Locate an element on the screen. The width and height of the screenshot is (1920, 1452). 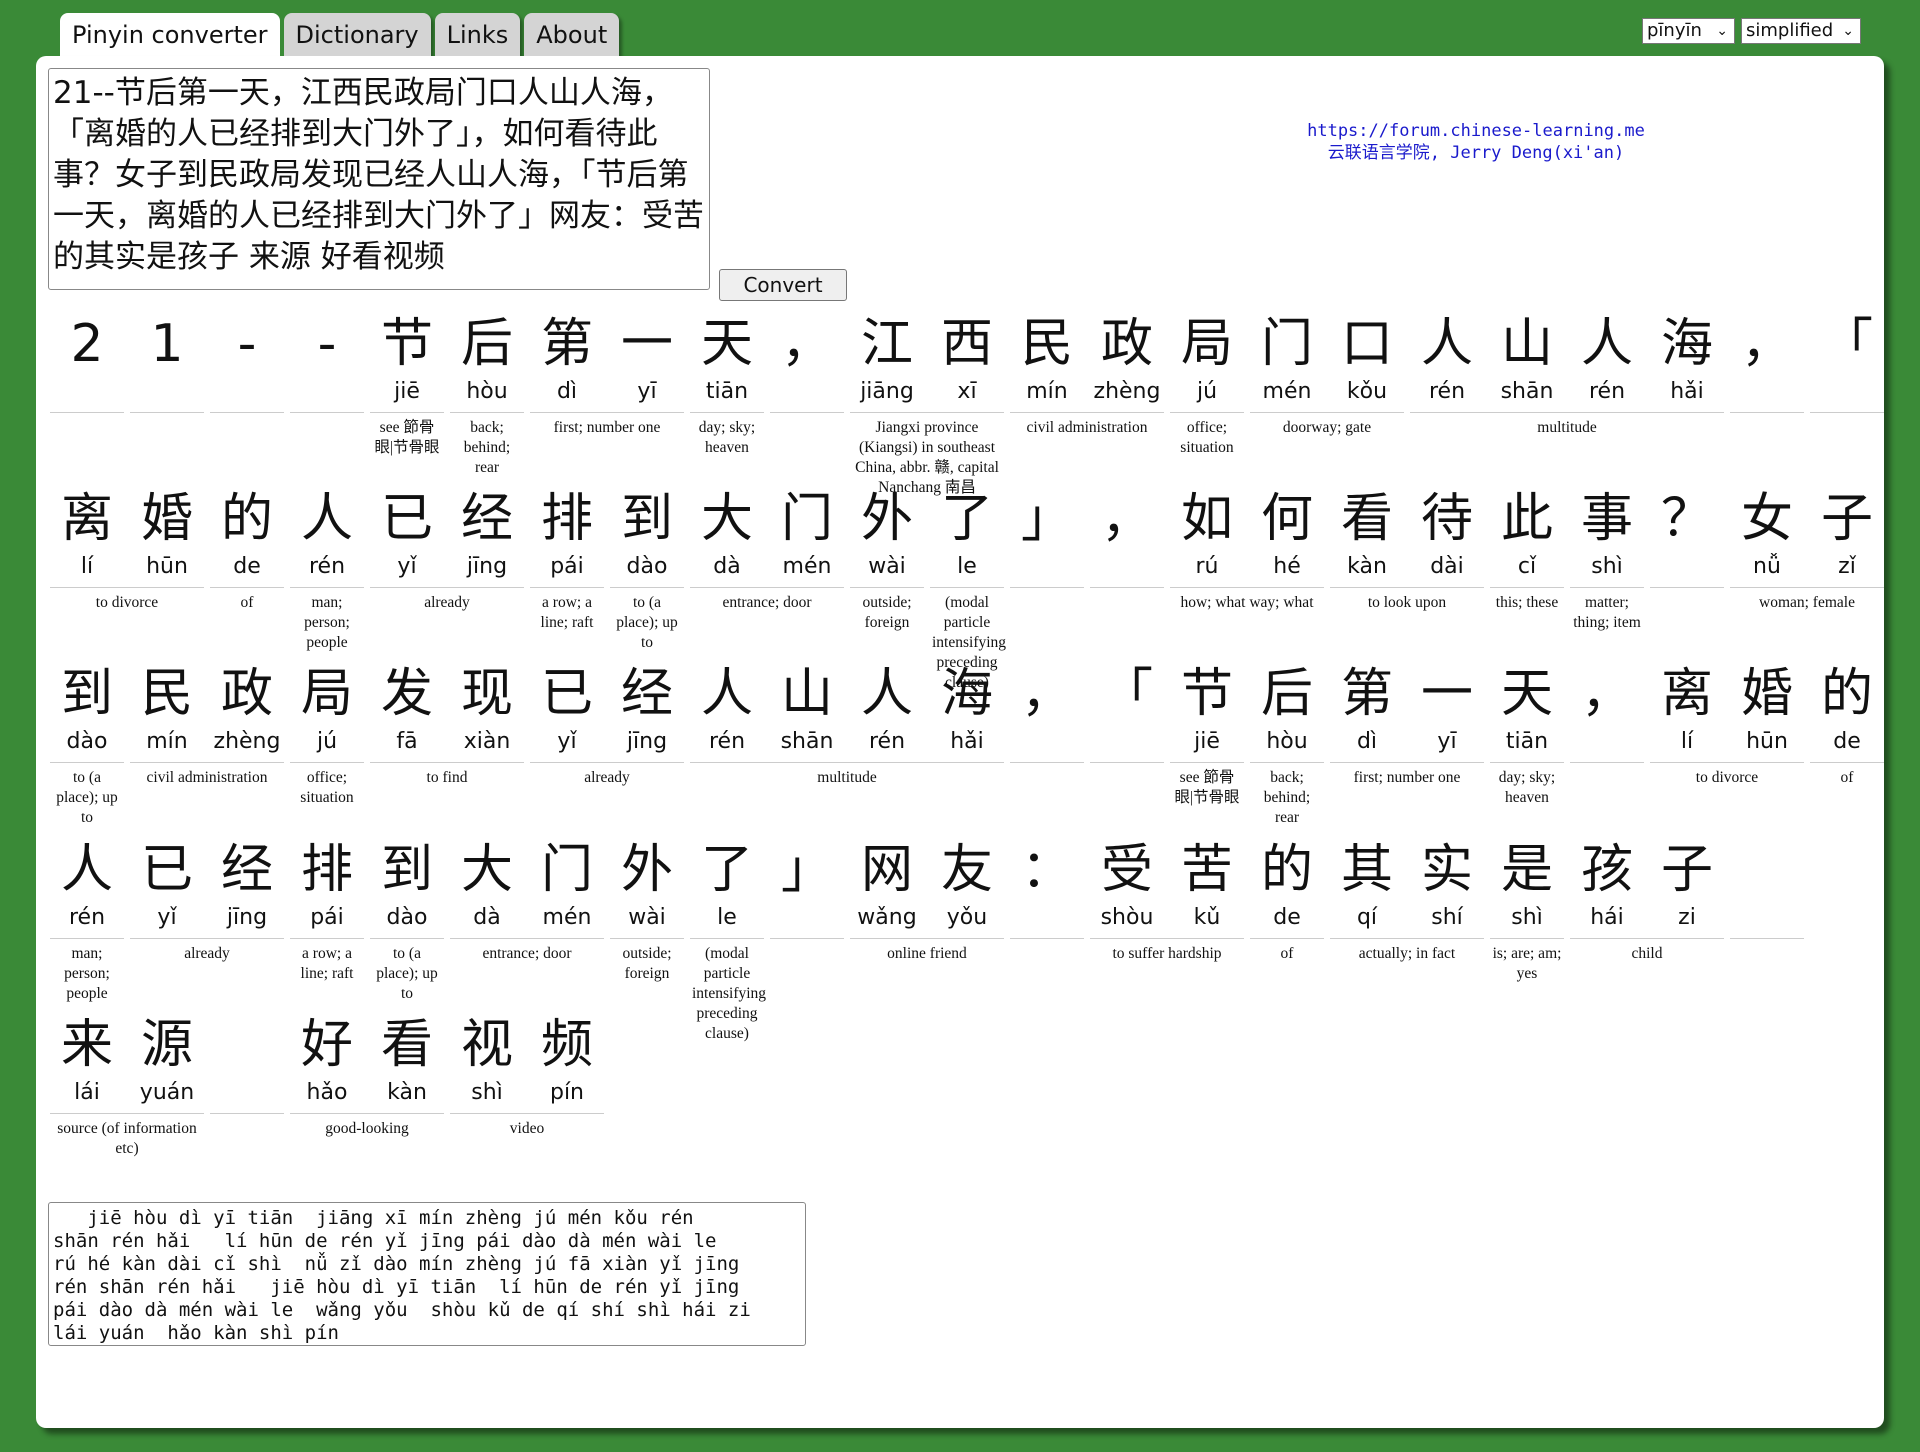
hanzi: 到 is located at coordinates (406, 870).